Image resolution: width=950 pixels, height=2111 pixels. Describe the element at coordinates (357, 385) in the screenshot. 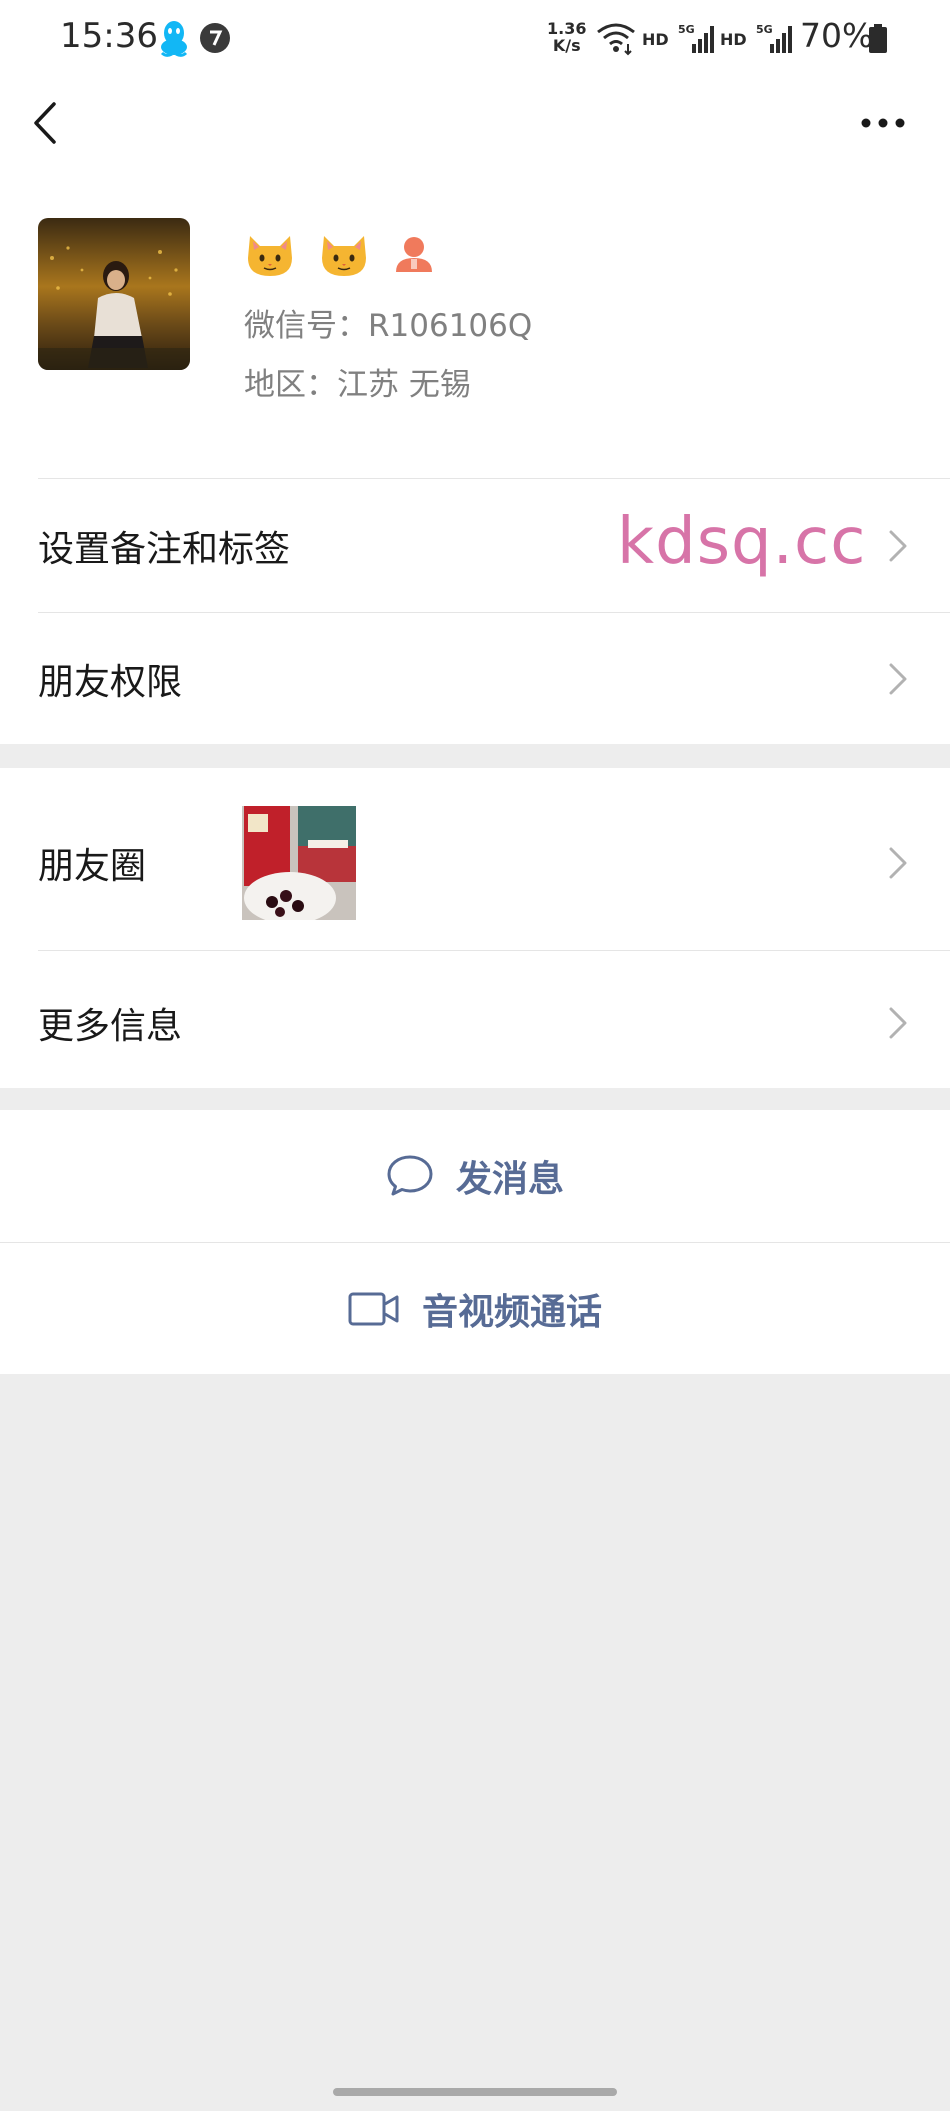

I see `region: 地区：江苏 无锡` at that location.